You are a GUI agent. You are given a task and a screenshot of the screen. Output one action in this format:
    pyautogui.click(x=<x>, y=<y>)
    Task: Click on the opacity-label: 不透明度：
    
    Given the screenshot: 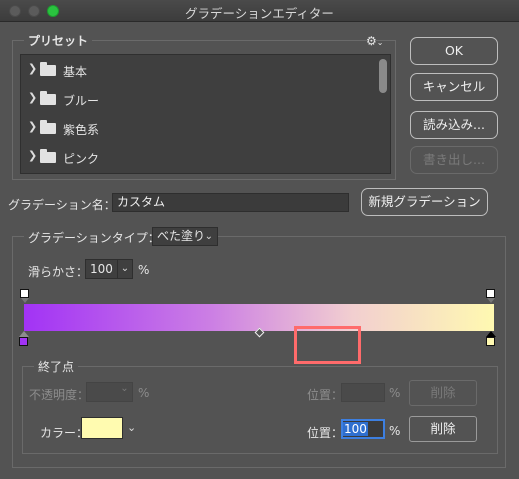 What is the action you would take?
    pyautogui.click(x=59, y=395)
    